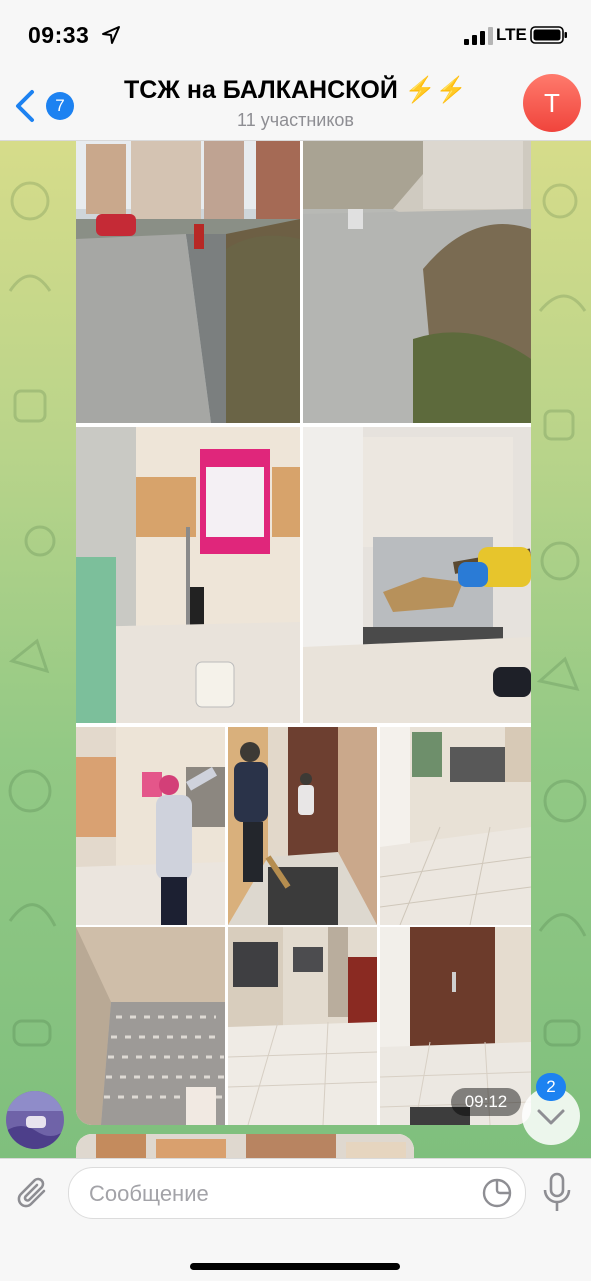 Image resolution: width=591 pixels, height=1281 pixels. Describe the element at coordinates (297, 1193) in the screenshot. I see `message-input: Сообщение` at that location.